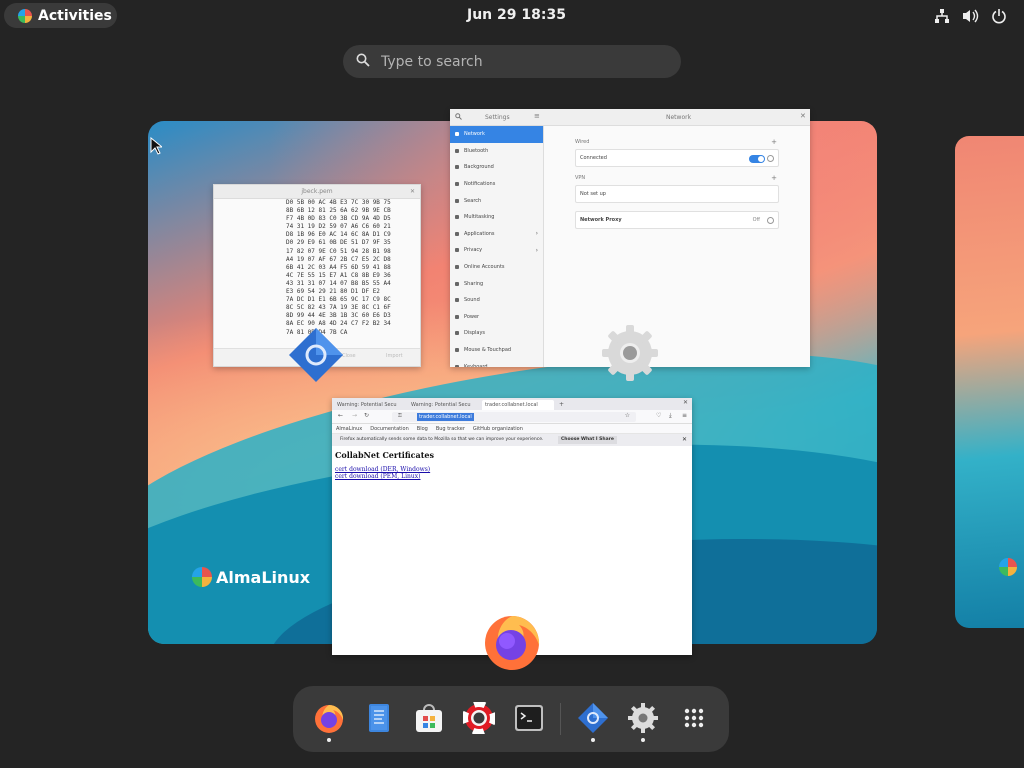 This screenshot has width=1024, height=768. Describe the element at coordinates (496, 200) in the screenshot. I see `sidebar-item: Search` at that location.